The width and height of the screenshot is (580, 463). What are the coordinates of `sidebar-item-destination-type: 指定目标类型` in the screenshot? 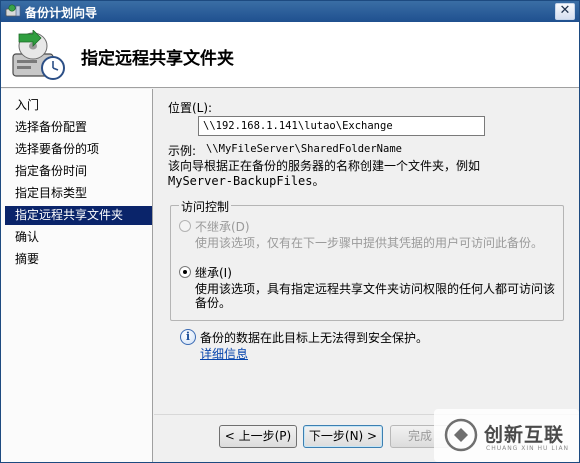 It's located at (78, 193).